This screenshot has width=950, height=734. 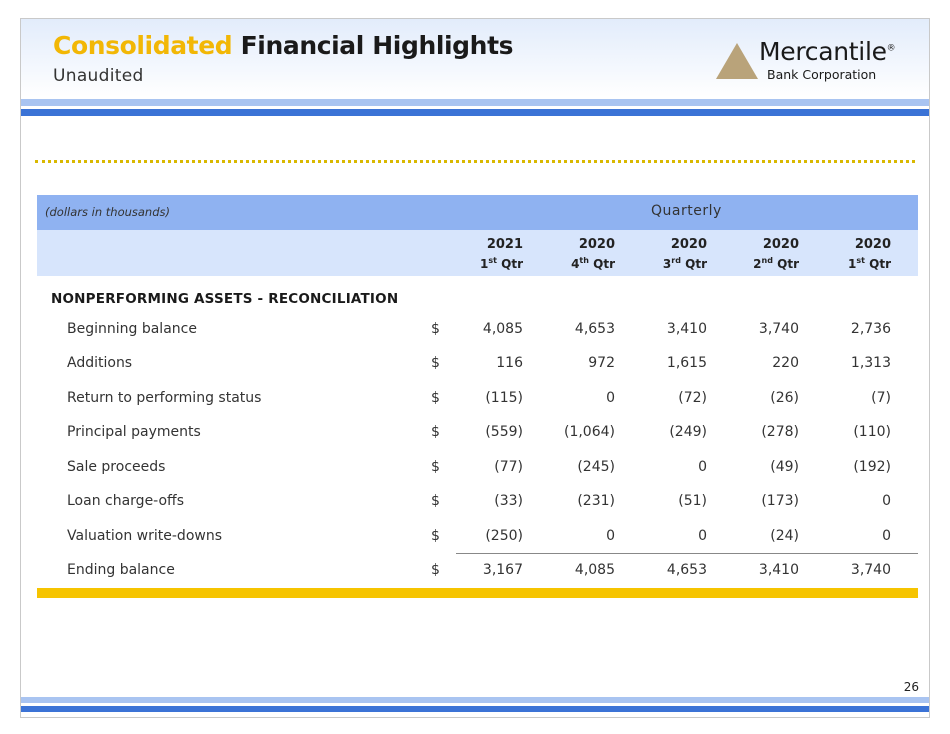 What do you see at coordinates (475, 112) in the screenshot?
I see `header-rule-dark` at bounding box center [475, 112].